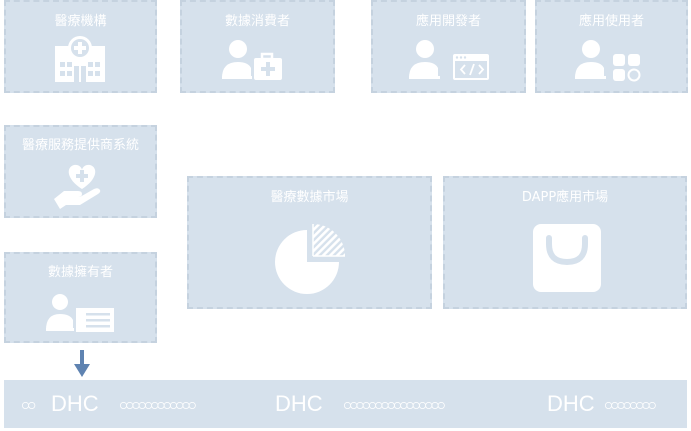 The image size is (691, 431). Describe the element at coordinates (571, 403) in the screenshot. I see `chain-label-3: DHC` at that location.